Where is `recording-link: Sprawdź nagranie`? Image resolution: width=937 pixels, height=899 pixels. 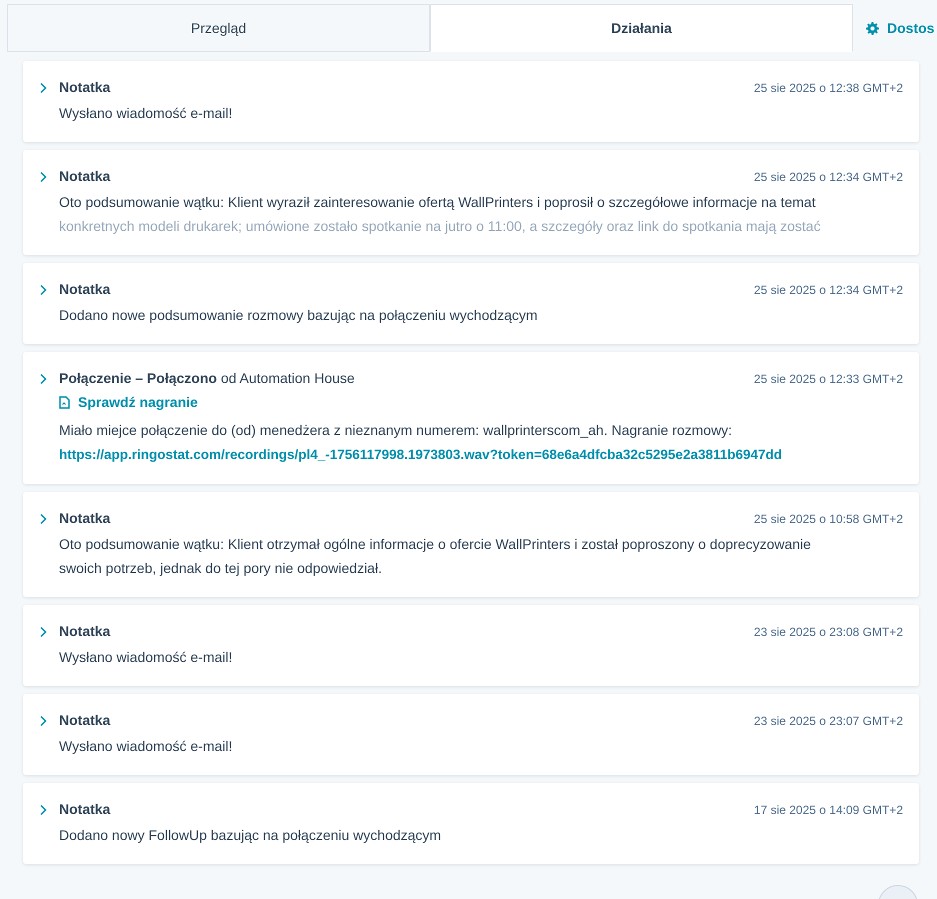
recording-link: Sprawdź nagranie is located at coordinates (128, 402).